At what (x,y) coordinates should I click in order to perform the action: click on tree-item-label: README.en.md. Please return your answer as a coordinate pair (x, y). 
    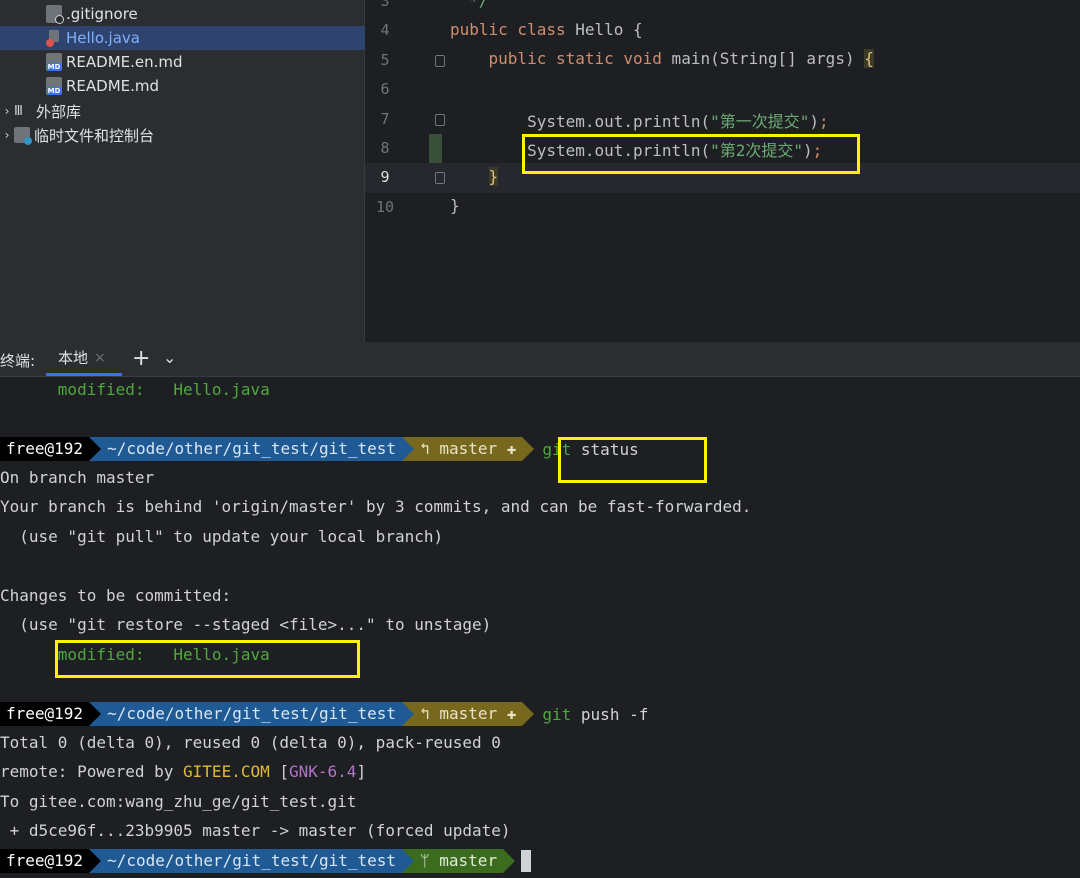
    Looking at the image, I should click on (124, 62).